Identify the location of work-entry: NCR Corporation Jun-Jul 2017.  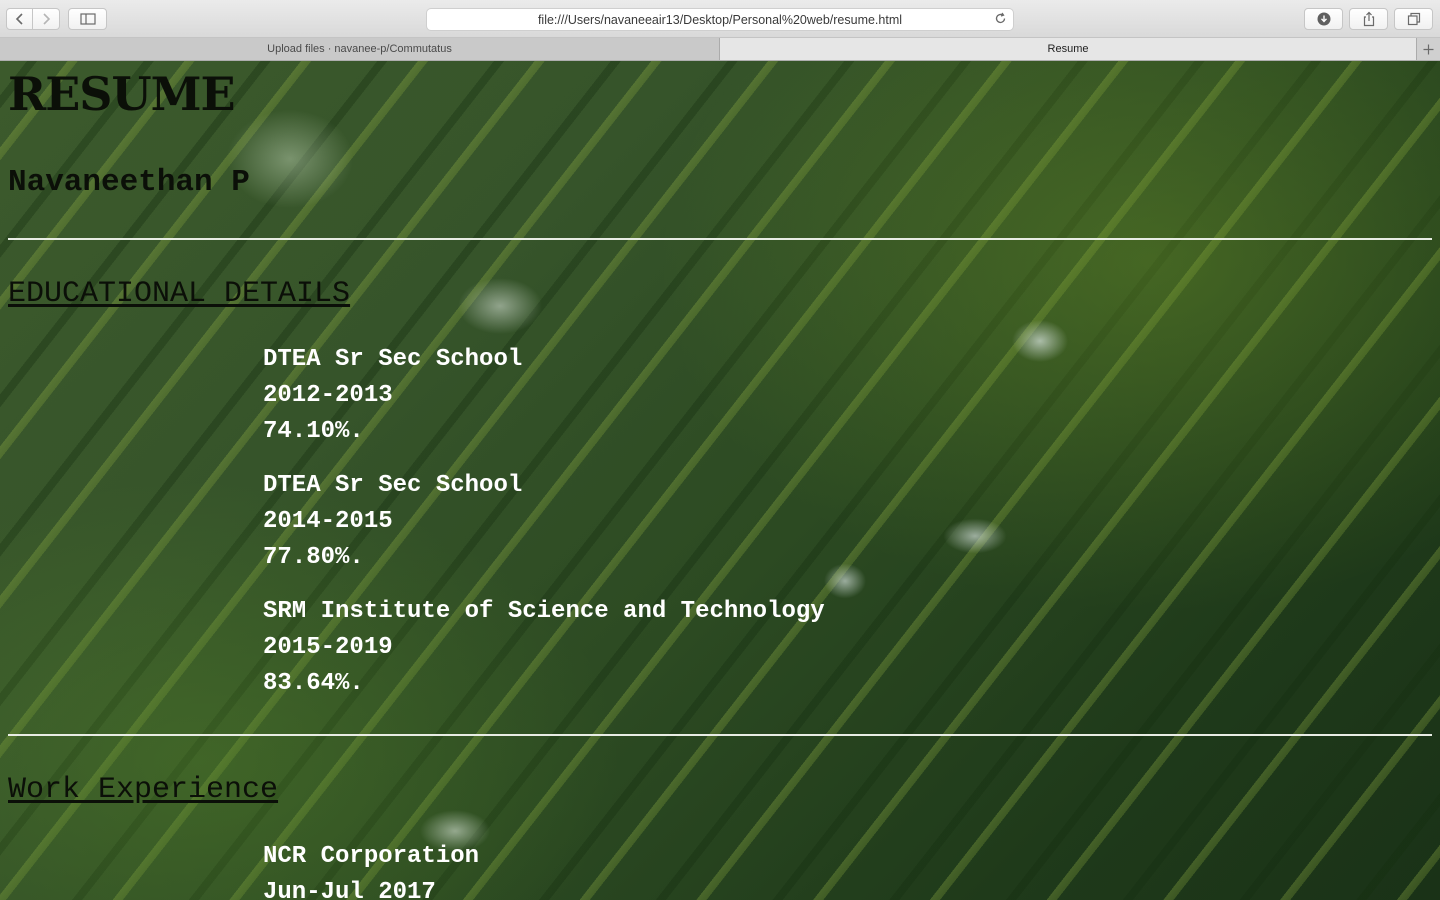
(371, 869).